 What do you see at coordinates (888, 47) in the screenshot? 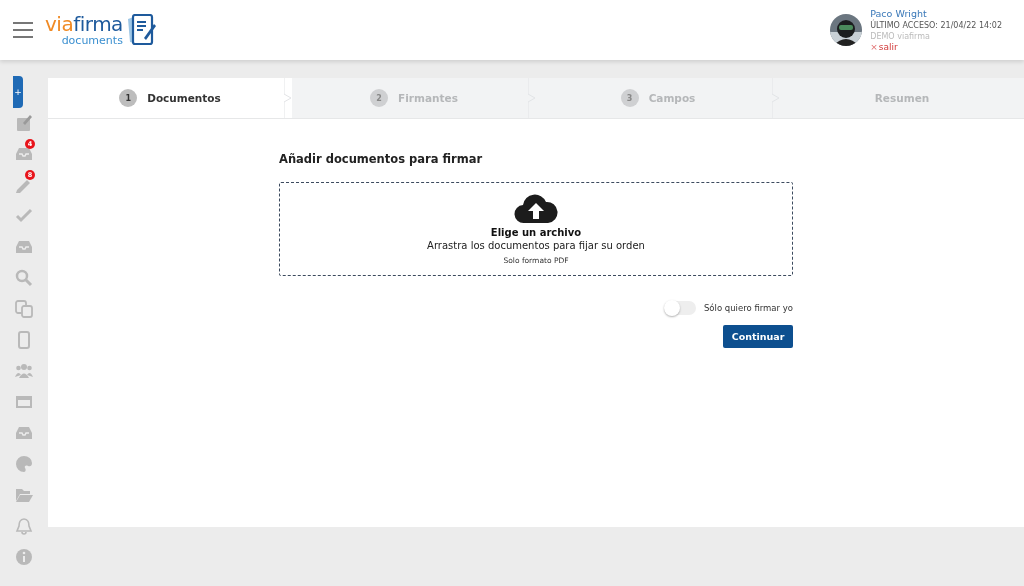
I see `logout-link: salir` at bounding box center [888, 47].